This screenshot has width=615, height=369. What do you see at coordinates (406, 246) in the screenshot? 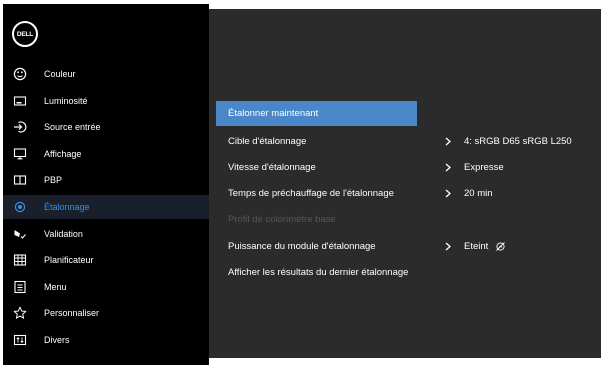
I see `menu-item-puissance-module: Puissance du module d'étalonnage Eteint` at bounding box center [406, 246].